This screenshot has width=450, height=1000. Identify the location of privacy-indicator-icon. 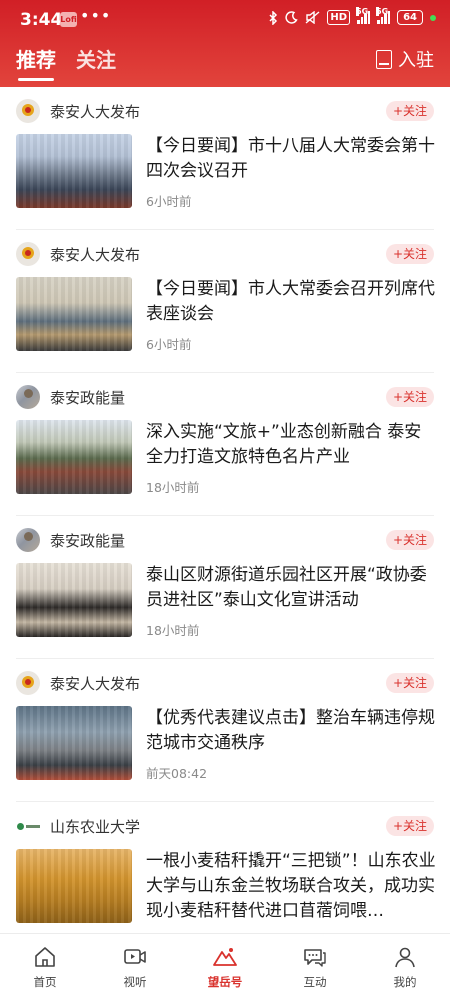
(433, 17).